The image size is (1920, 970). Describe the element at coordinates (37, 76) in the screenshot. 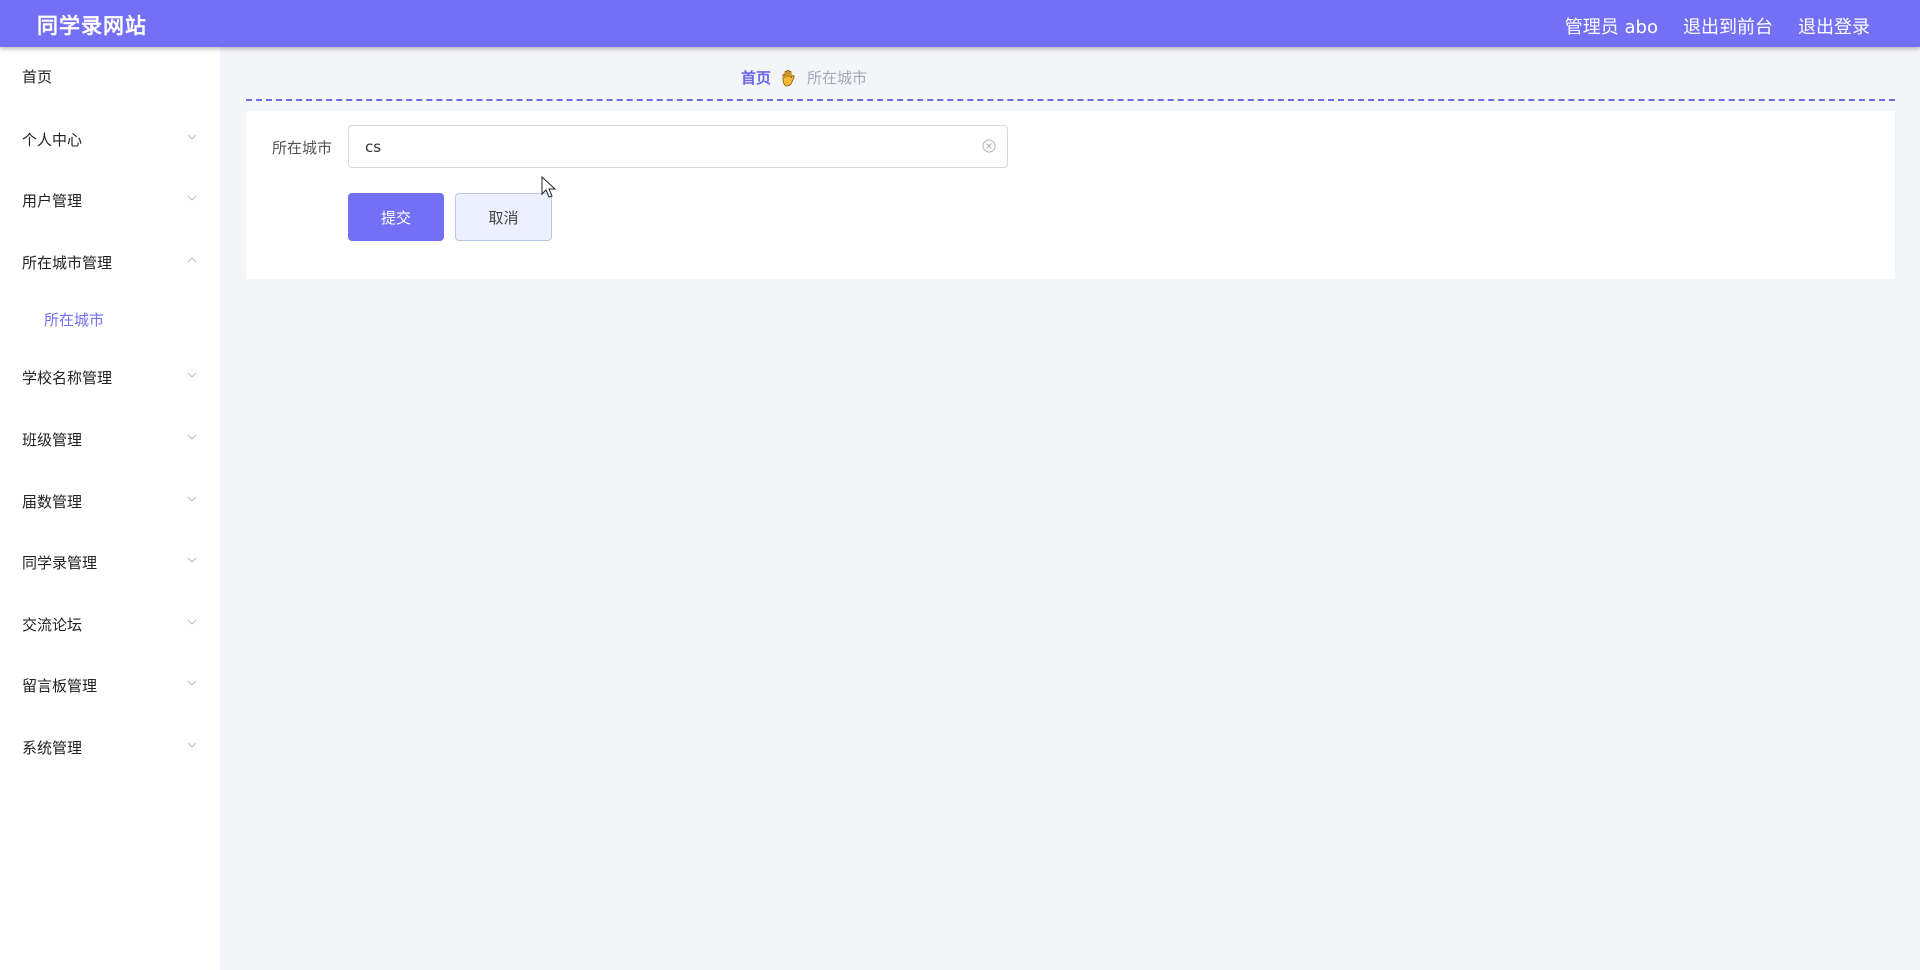

I see `sidebar-item-label: 首页` at that location.